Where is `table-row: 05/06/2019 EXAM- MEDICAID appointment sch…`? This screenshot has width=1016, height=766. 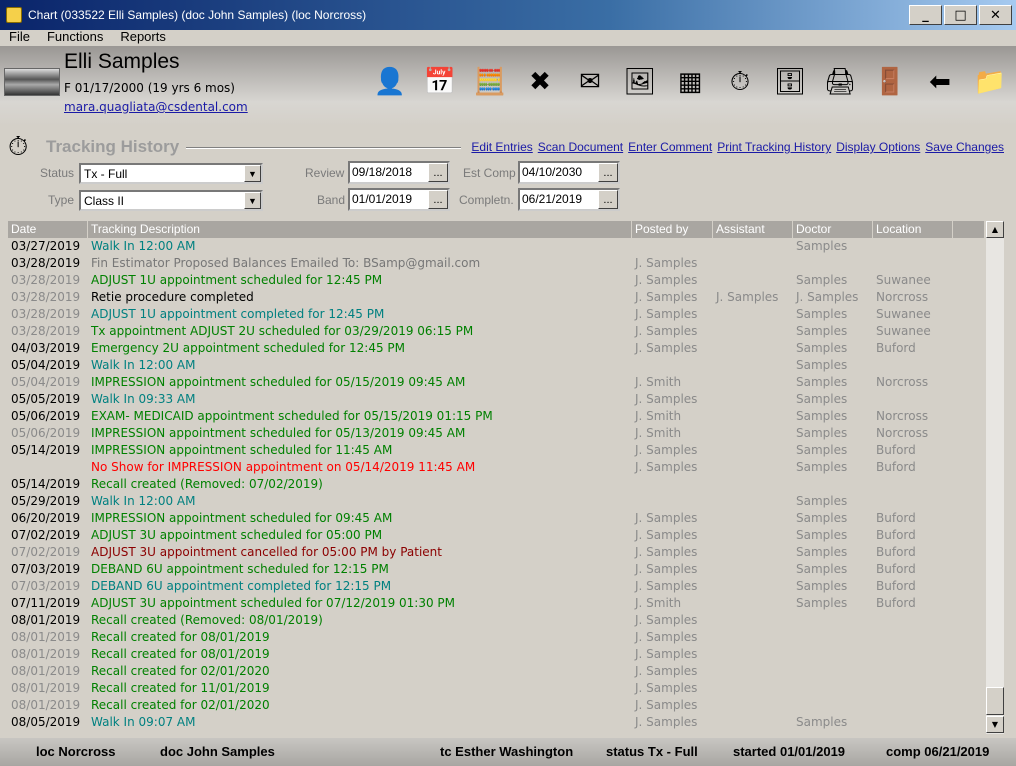
table-row: 05/06/2019 EXAM- MEDICAID appointment sch… is located at coordinates (496, 416).